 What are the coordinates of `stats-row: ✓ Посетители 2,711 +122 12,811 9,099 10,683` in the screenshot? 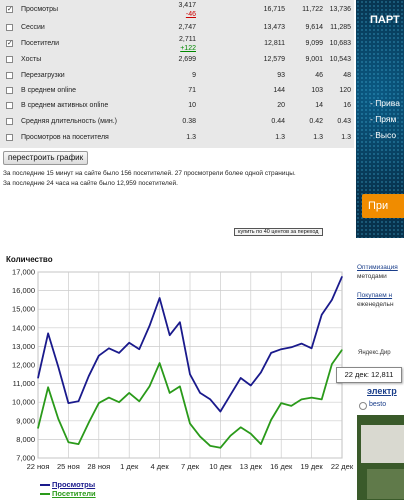 It's located at (177, 44).